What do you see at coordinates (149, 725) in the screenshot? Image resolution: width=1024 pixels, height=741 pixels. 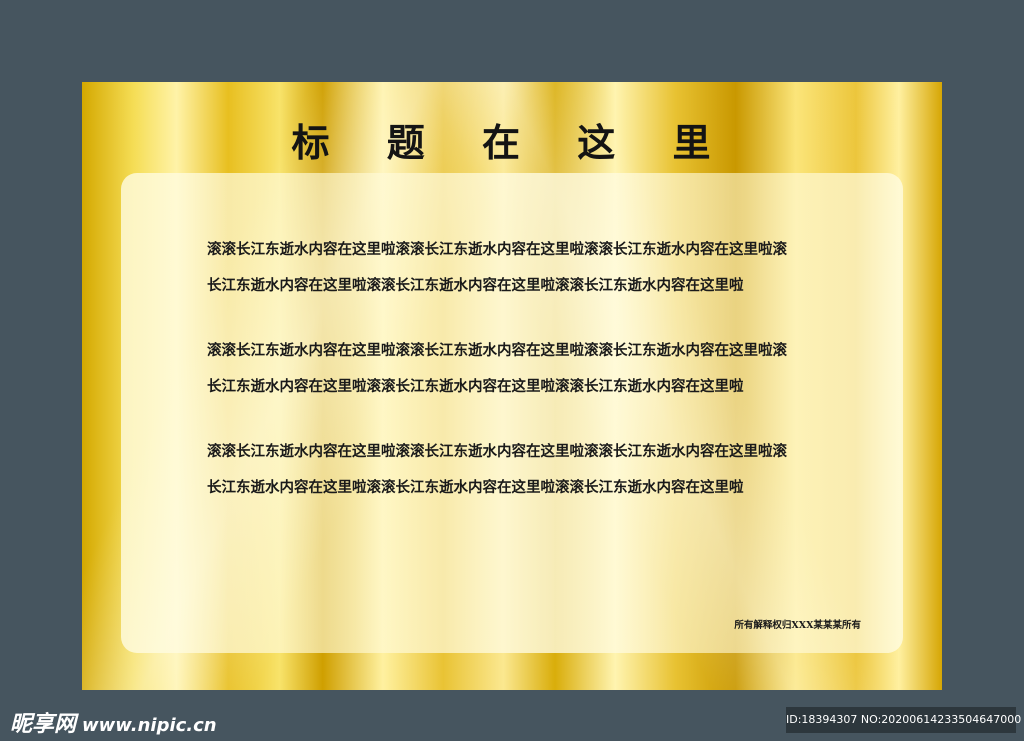 I see `watermark-url: www.nipic.cn` at bounding box center [149, 725].